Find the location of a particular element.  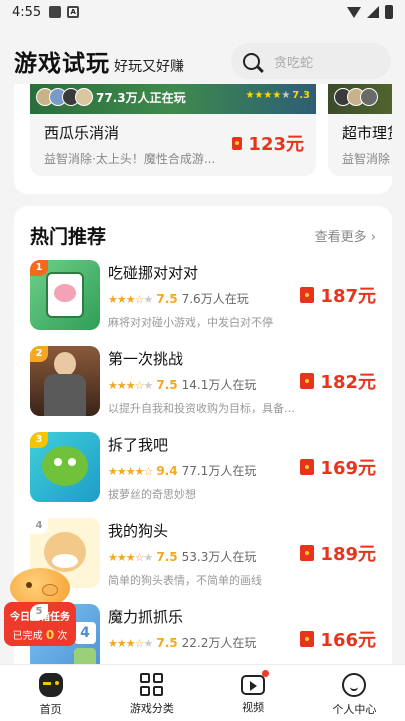

search-icon is located at coordinates (251, 61).